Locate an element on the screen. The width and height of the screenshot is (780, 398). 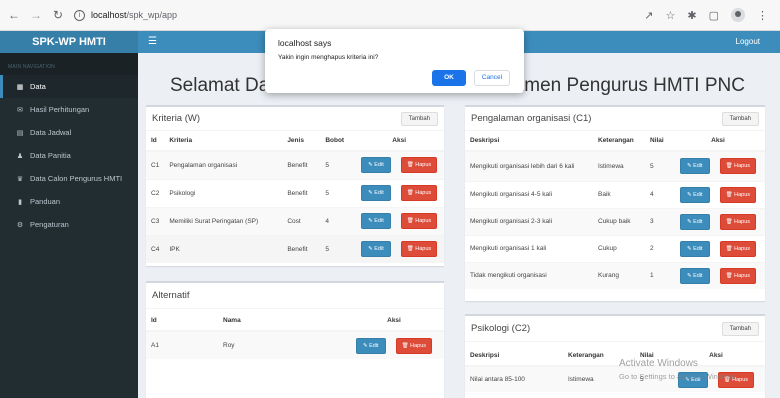
sidebar-item-data-calon-pengurus: ♛ Data Calon Pengurus HMTI is located at coordinates (69, 178).